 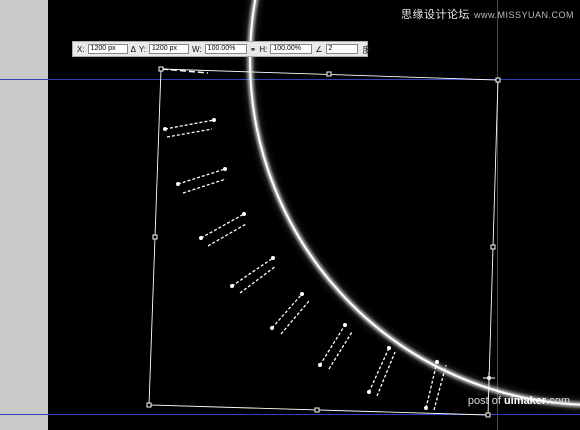 I want to click on watermark-prefix: post of, so click(x=485, y=401).